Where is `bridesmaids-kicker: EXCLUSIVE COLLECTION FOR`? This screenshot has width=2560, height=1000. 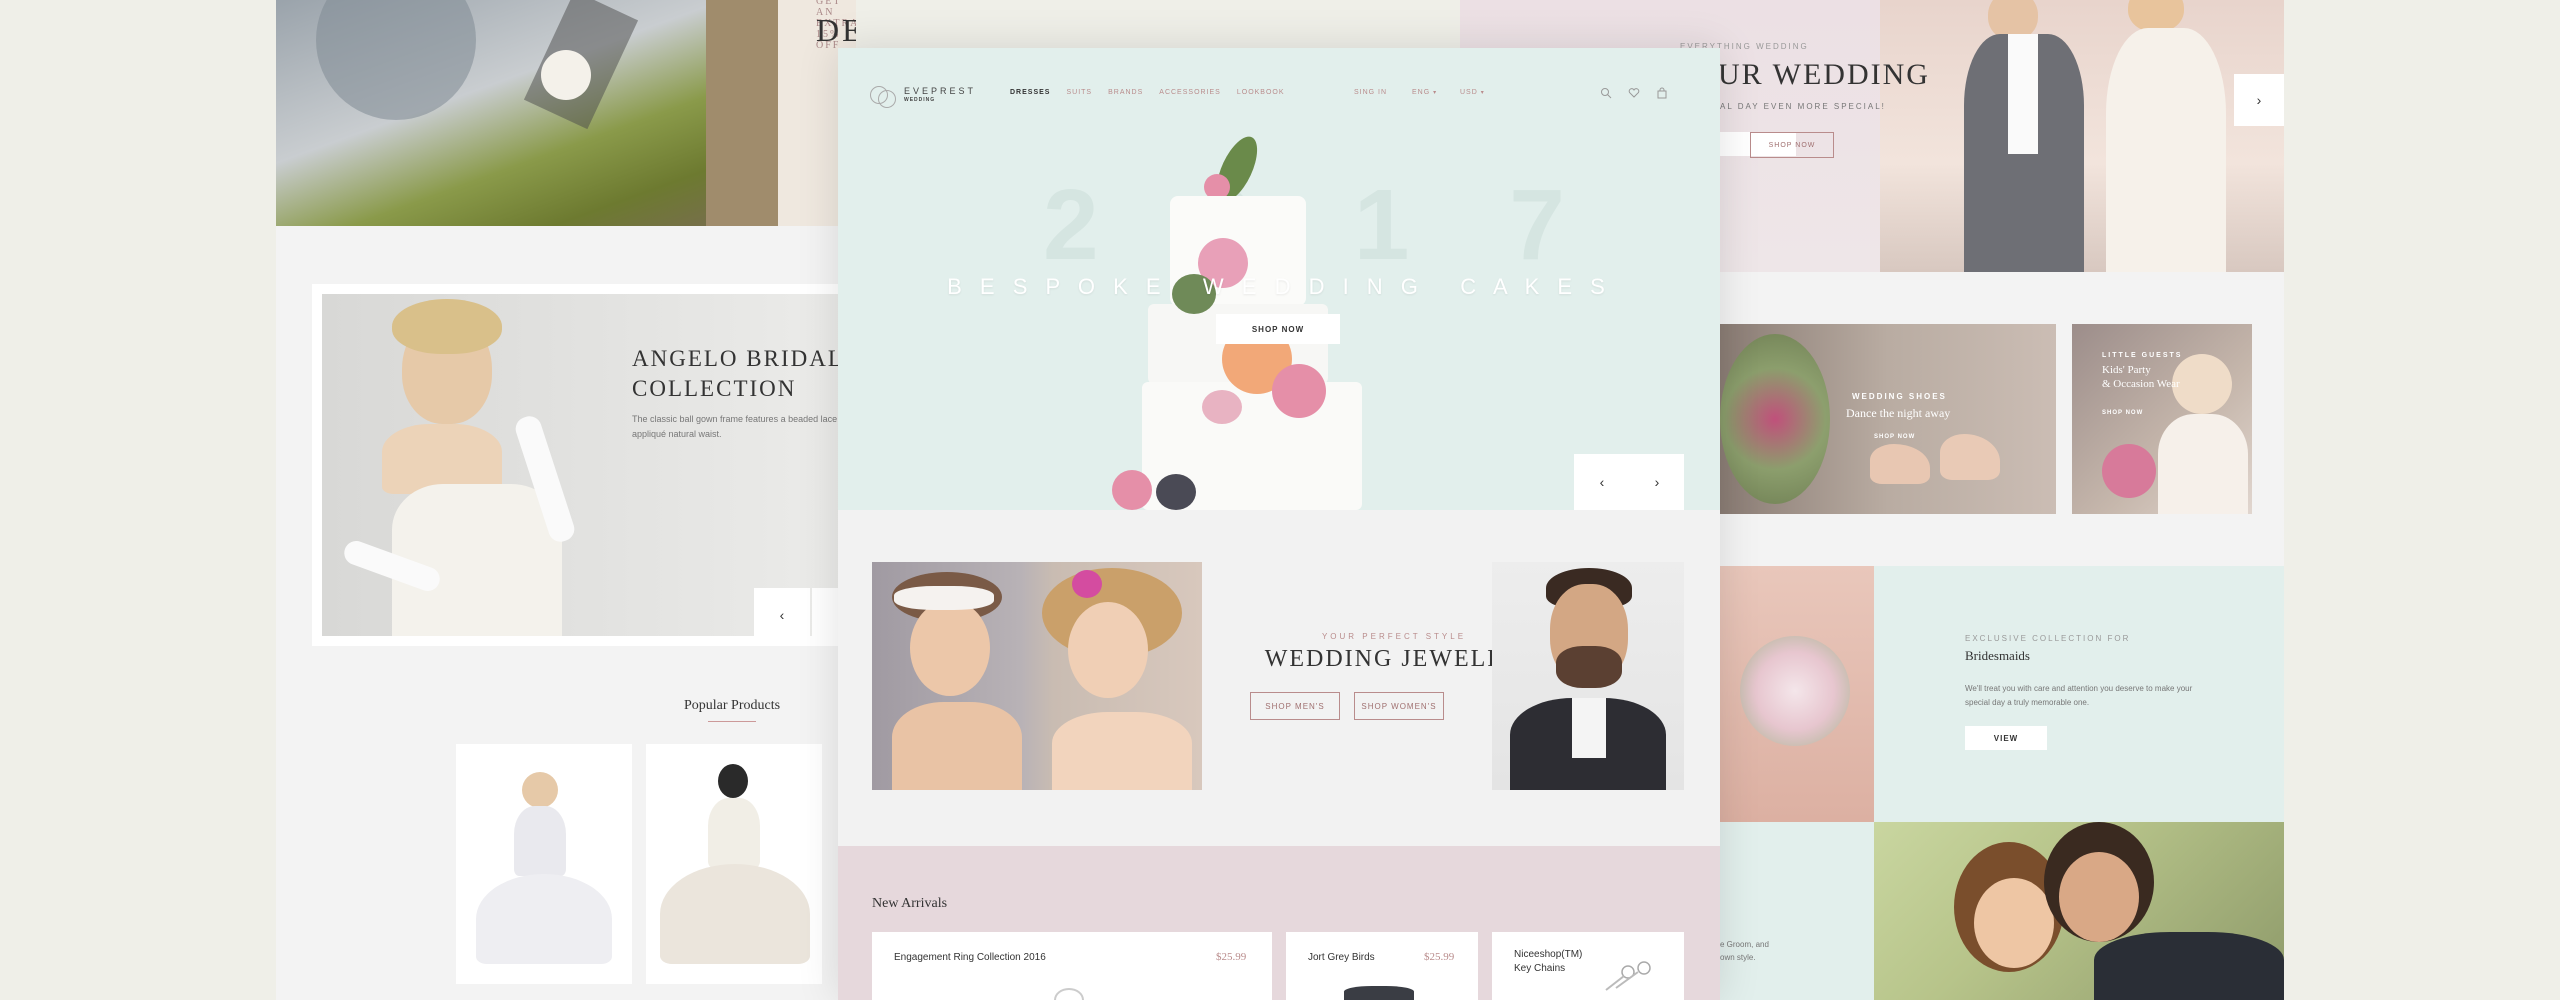 bridesmaids-kicker: EXCLUSIVE COLLECTION FOR is located at coordinates (2048, 638).